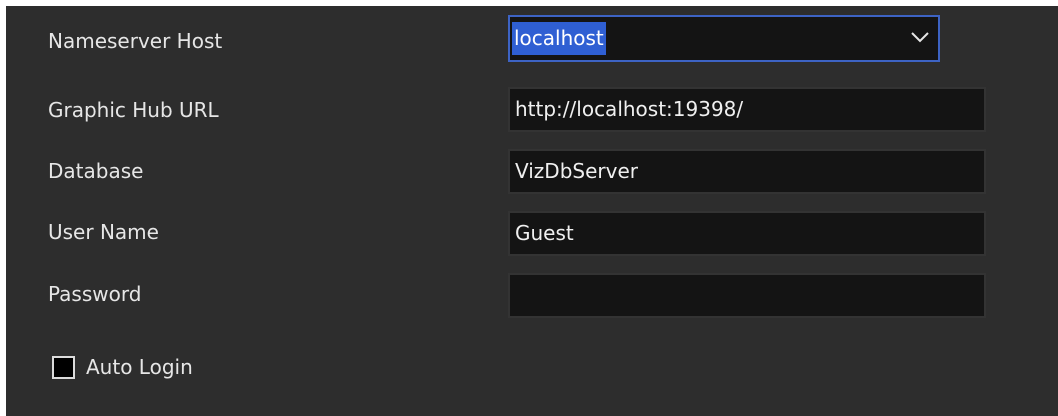  Describe the element at coordinates (103, 232) in the screenshot. I see `user-name-label: User Name` at that location.